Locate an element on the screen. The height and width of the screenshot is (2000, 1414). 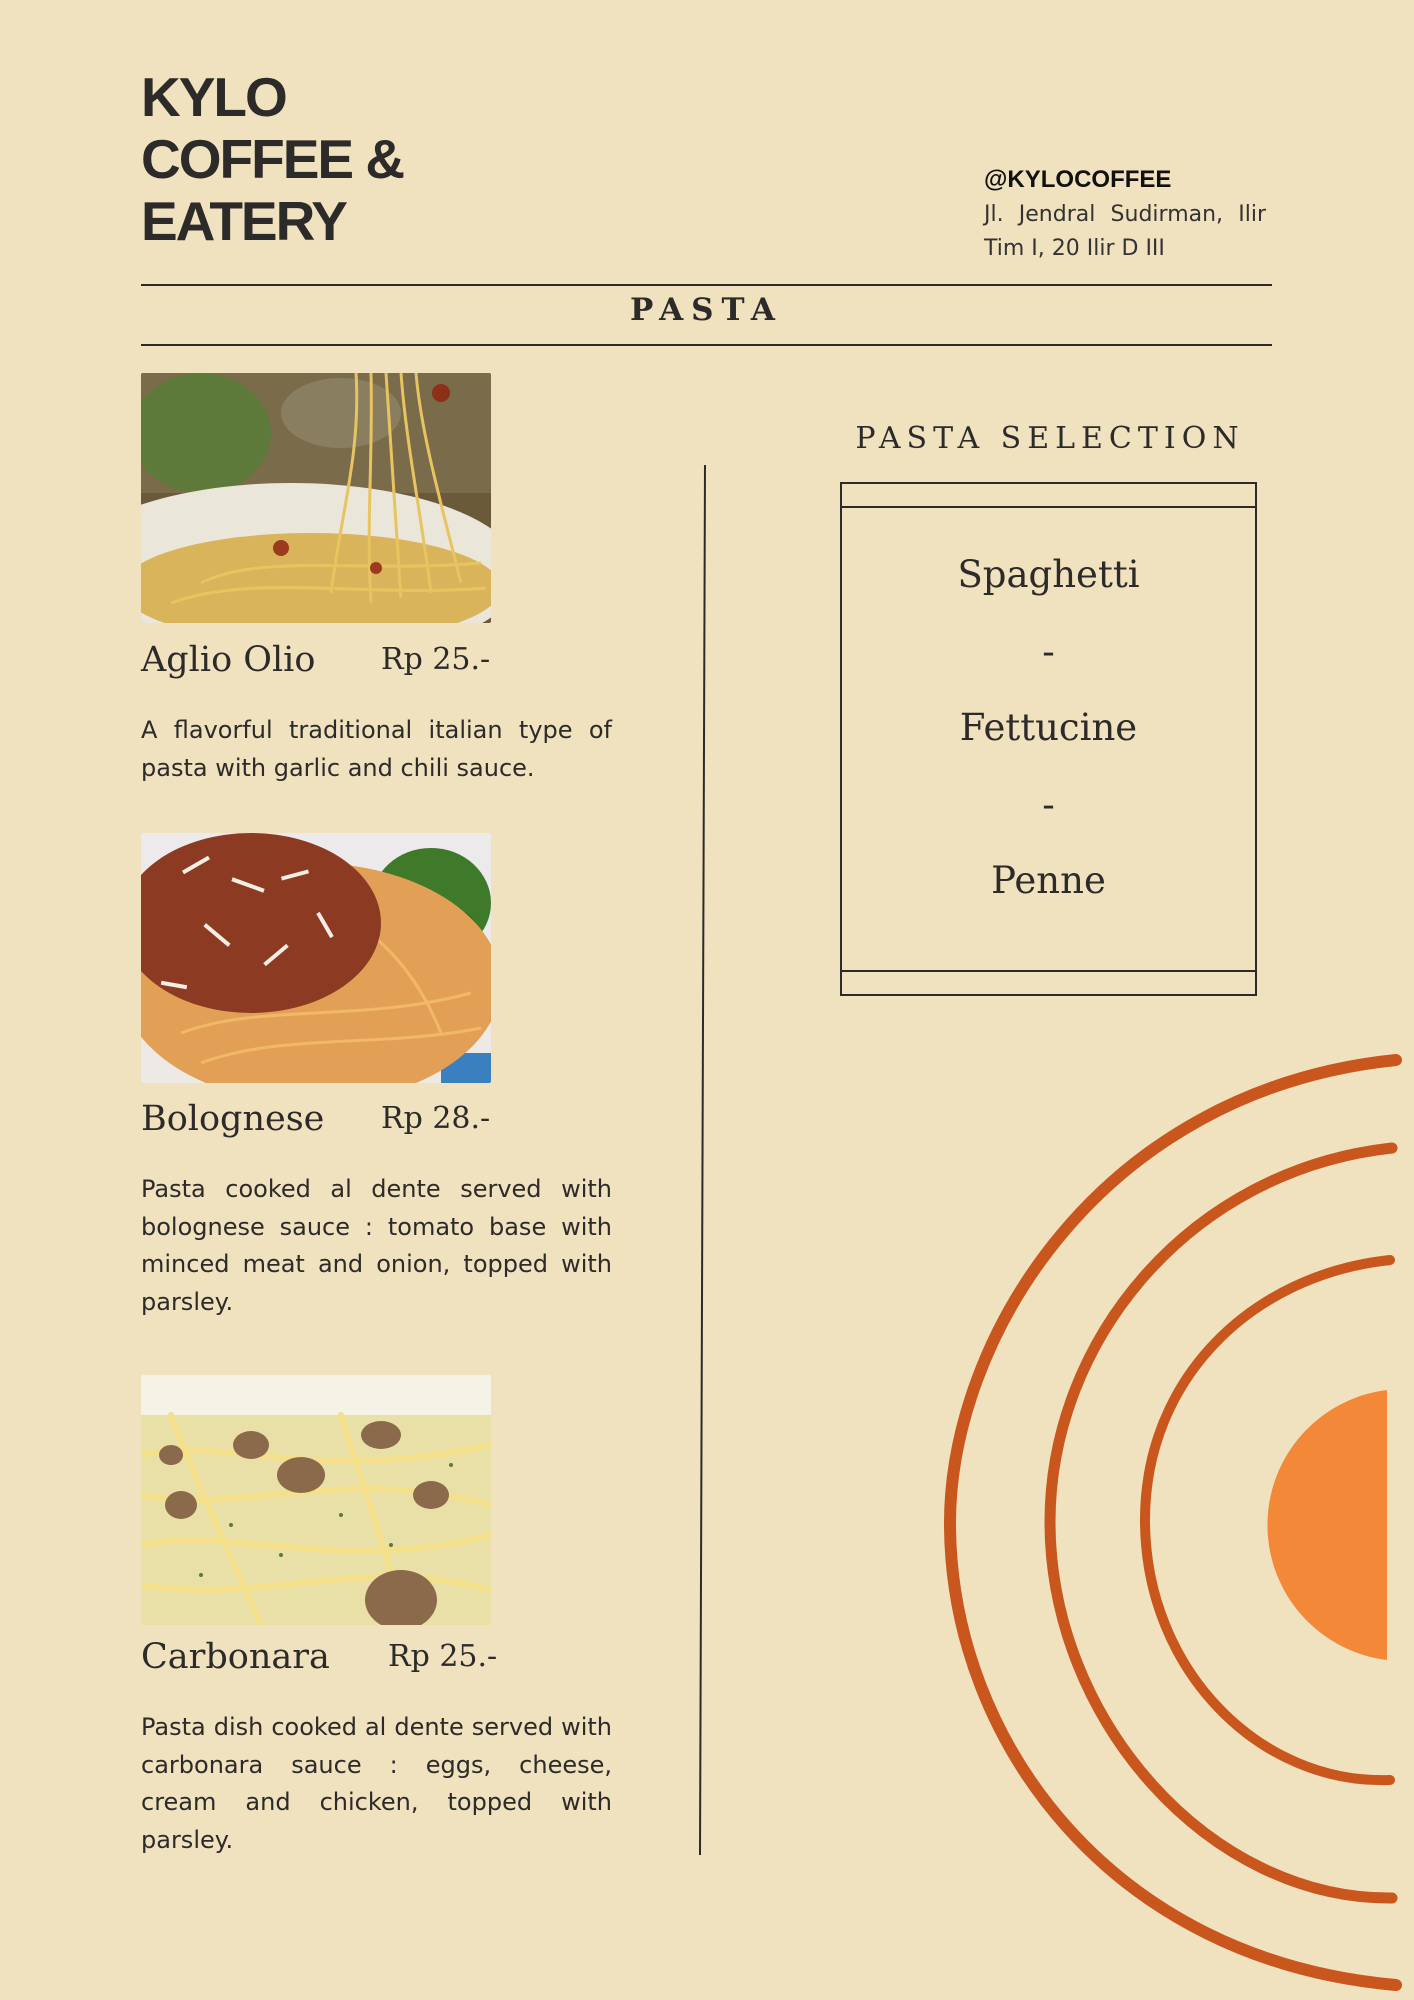
brand-line: EATERY is located at coordinates (244, 221).